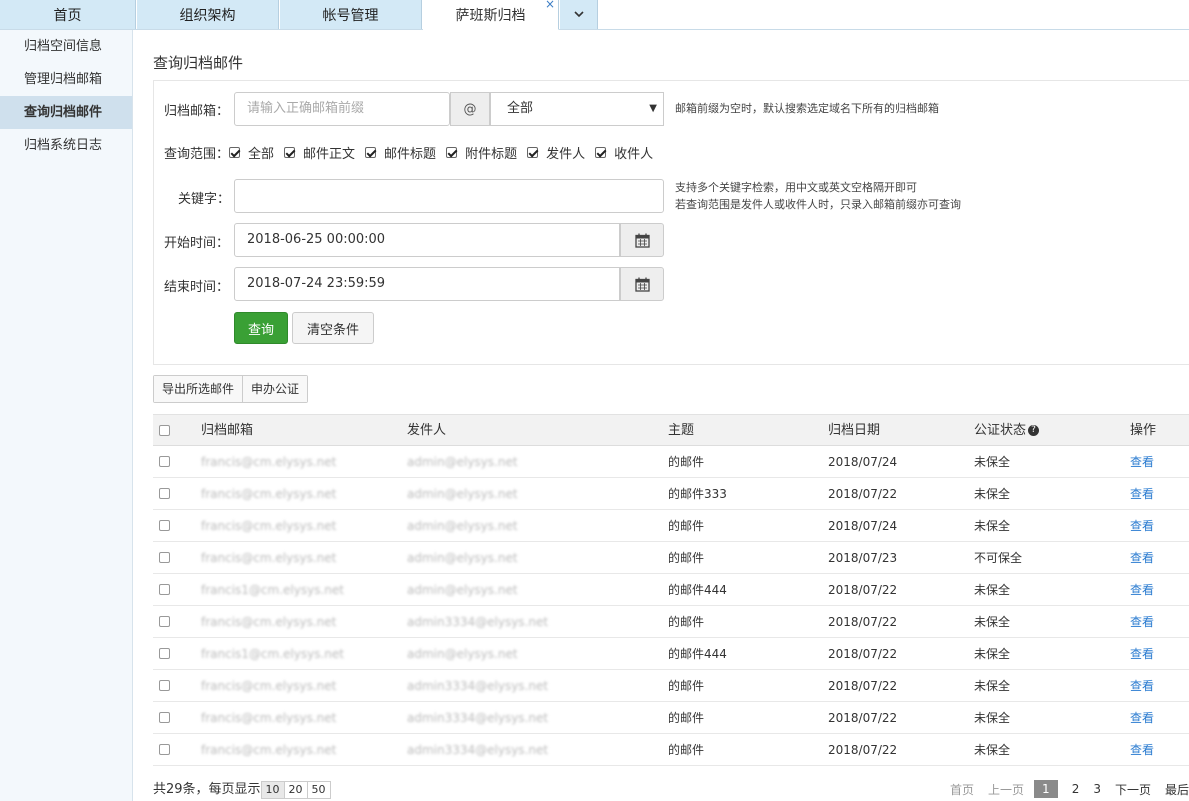 This screenshot has width=1189, height=801. What do you see at coordinates (351, 14) in the screenshot?
I see `tab-account-management: 帐号管理` at bounding box center [351, 14].